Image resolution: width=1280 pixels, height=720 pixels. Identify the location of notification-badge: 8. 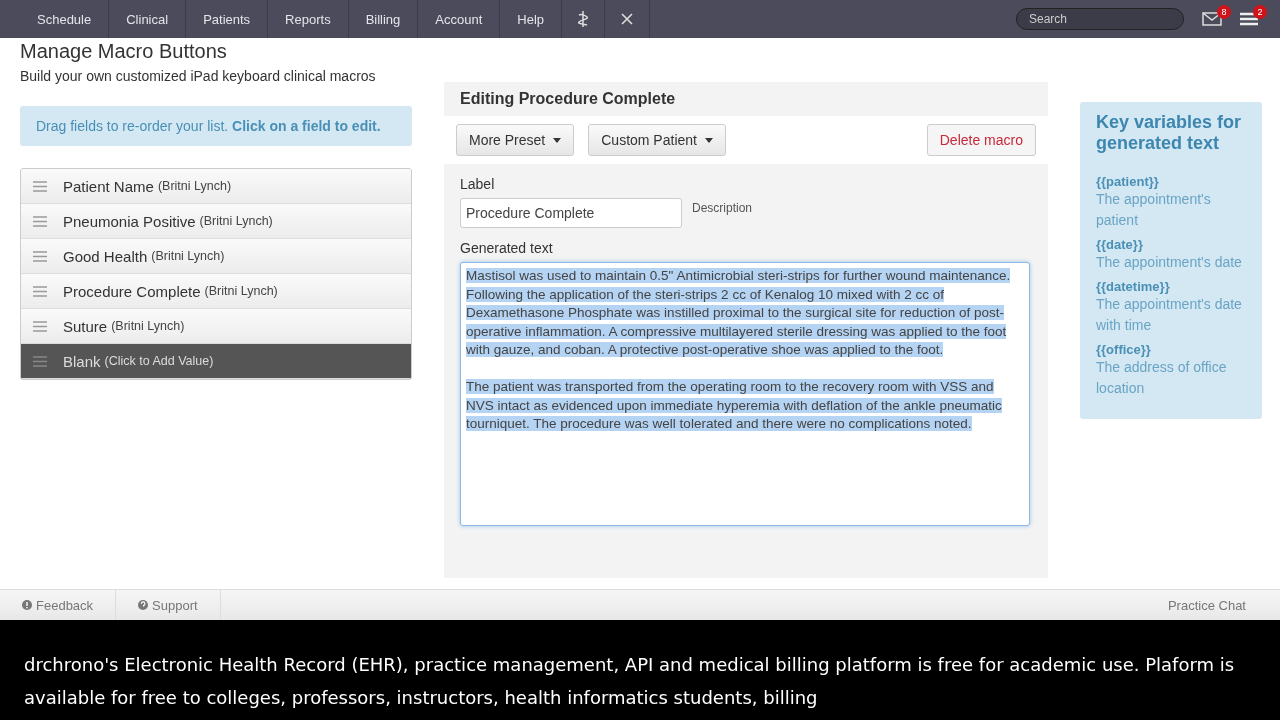
(1224, 12).